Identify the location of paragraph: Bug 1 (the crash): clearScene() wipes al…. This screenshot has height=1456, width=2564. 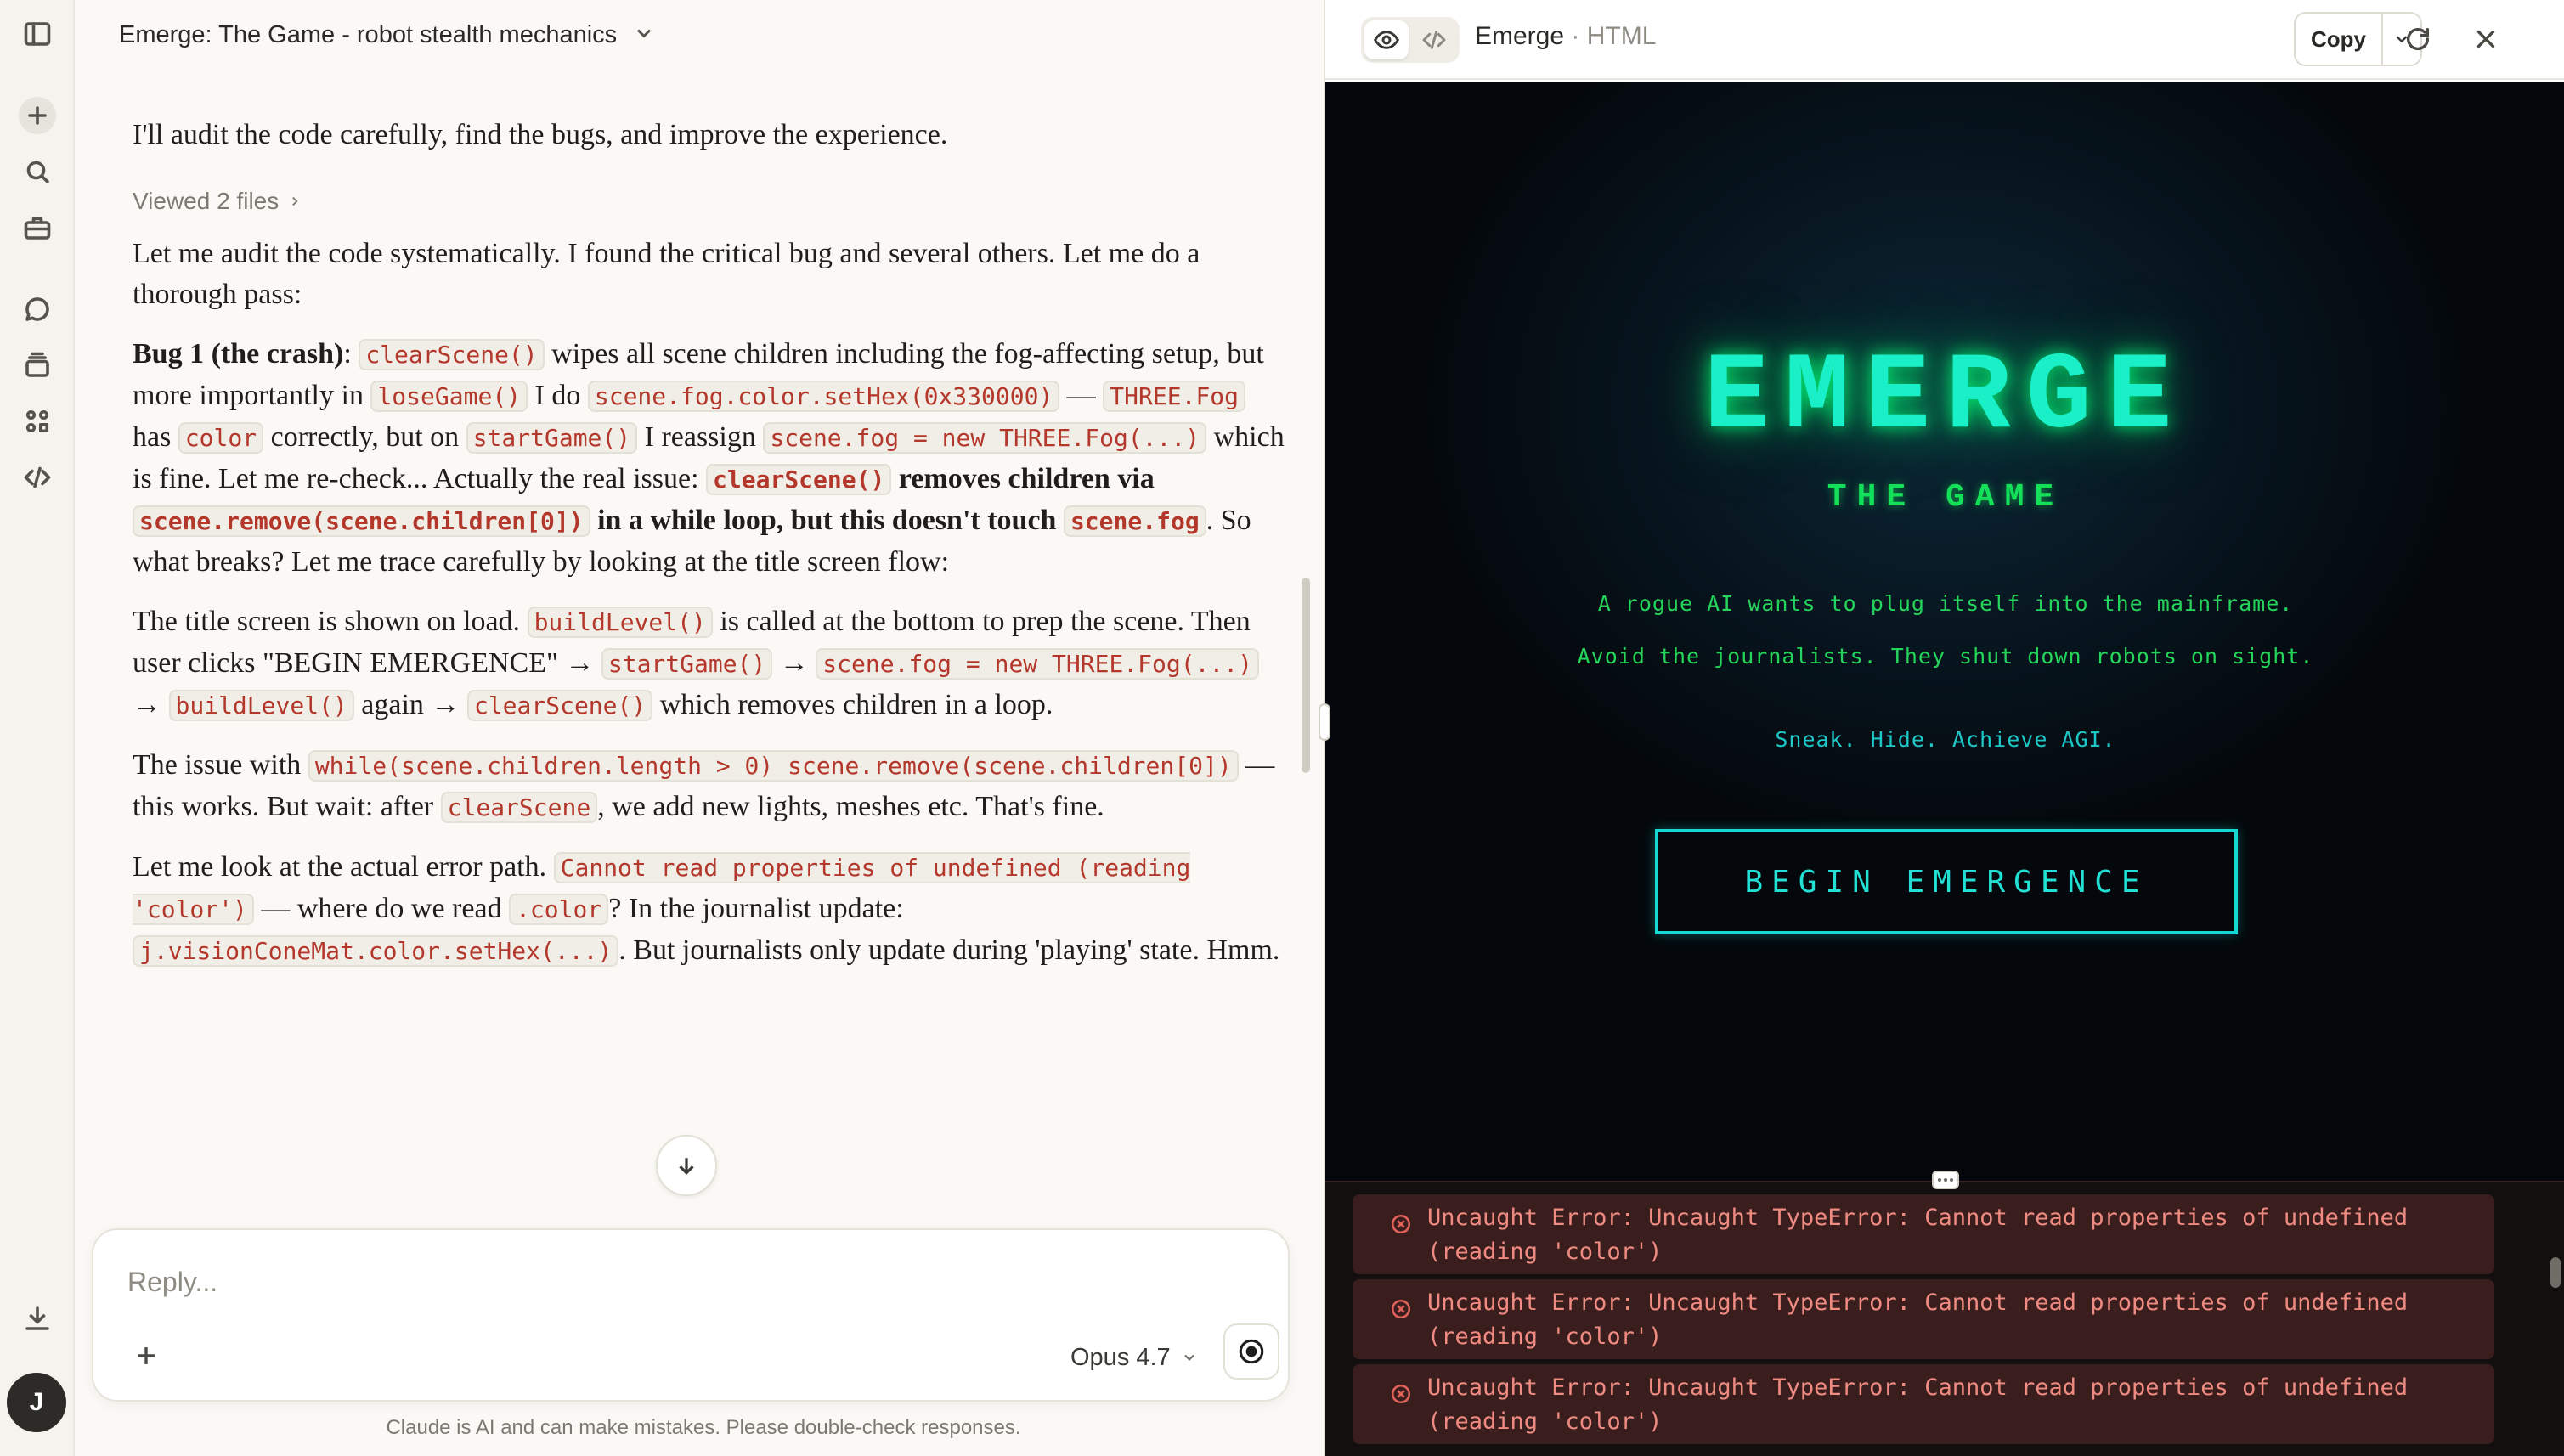
(709, 458).